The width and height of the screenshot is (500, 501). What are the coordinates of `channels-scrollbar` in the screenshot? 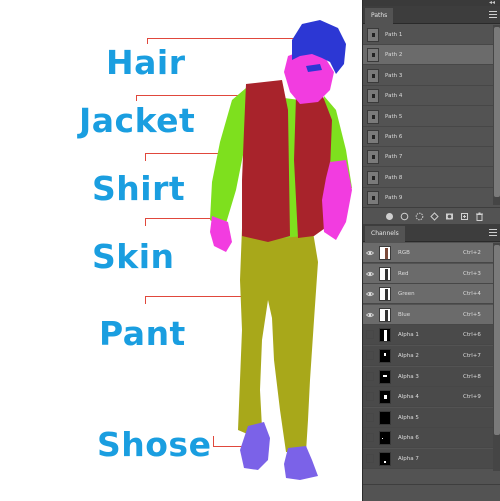 It's located at (496, 357).